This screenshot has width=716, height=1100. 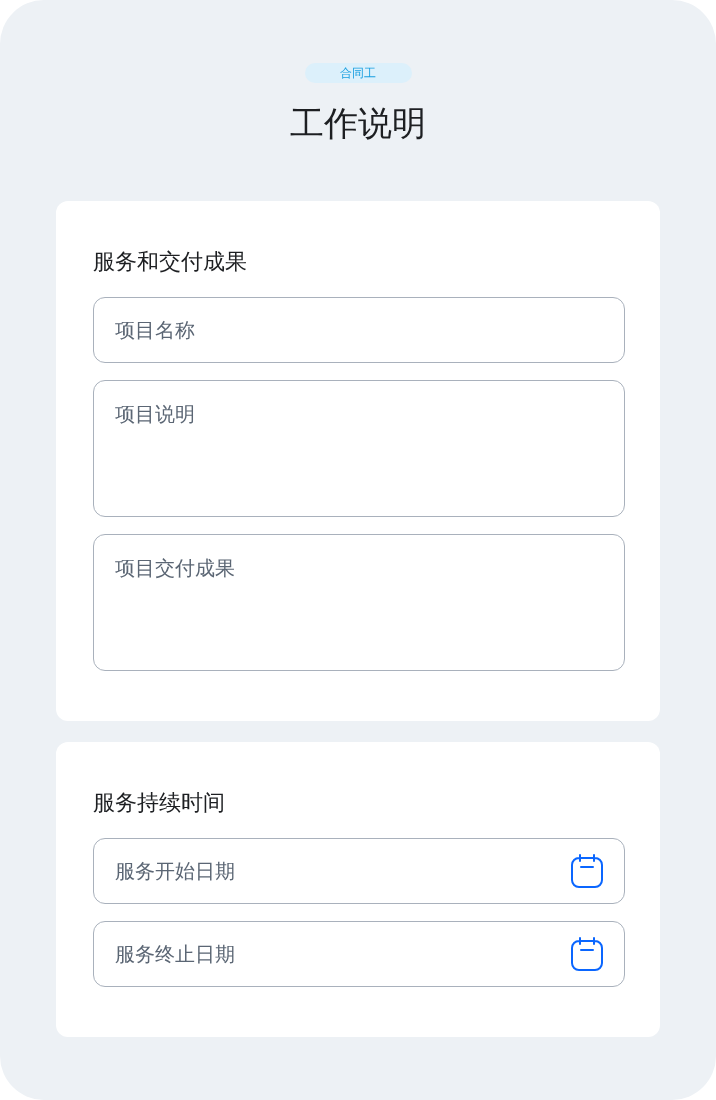 I want to click on date-field: 服务终止日期, so click(x=359, y=954).